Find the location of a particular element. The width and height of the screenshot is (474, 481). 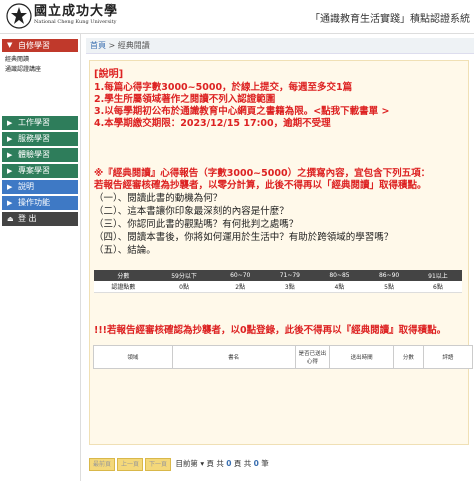

submission-table: 領域 書名 是否已送出心得 送出時間 分數 評語 is located at coordinates (283, 357).